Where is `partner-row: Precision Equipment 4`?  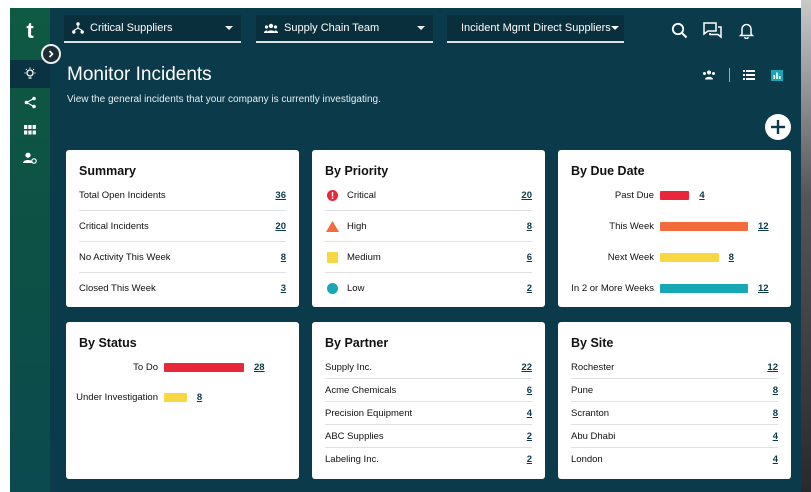
partner-row: Precision Equipment 4 is located at coordinates (428, 413).